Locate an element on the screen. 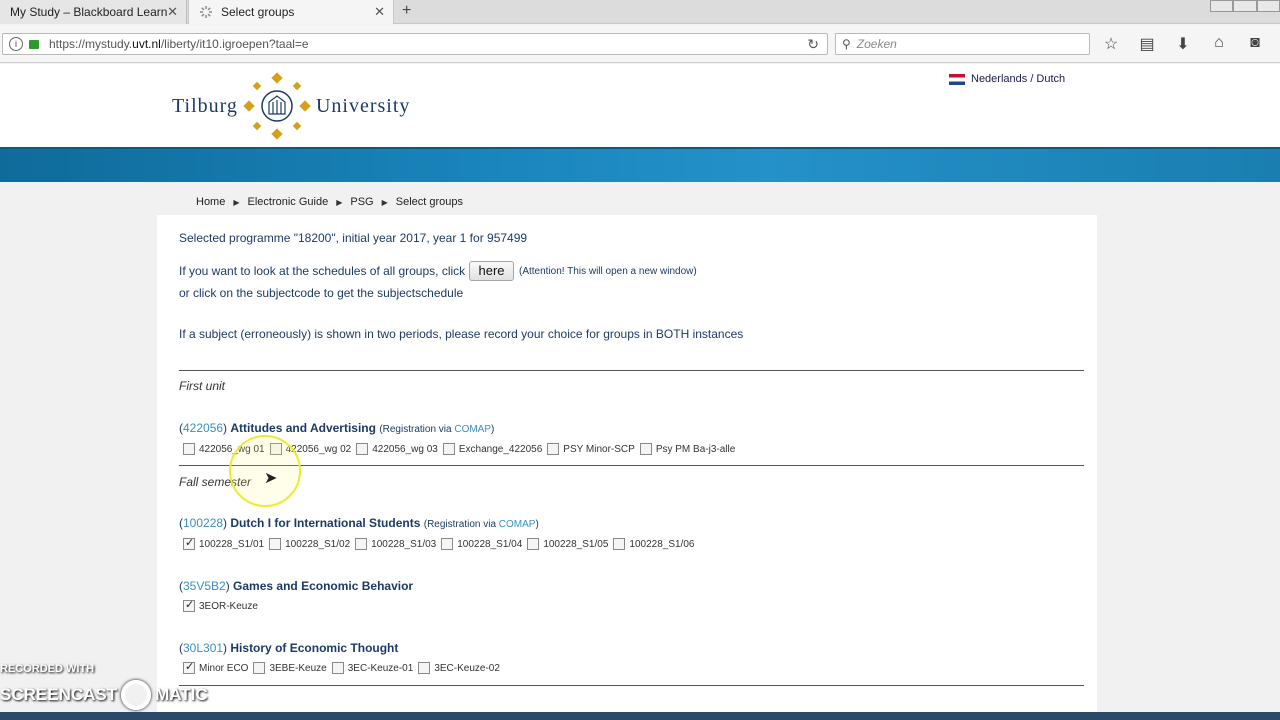  tab-blackboard: My Study – Blackboard Learn ✕ is located at coordinates (93, 12).